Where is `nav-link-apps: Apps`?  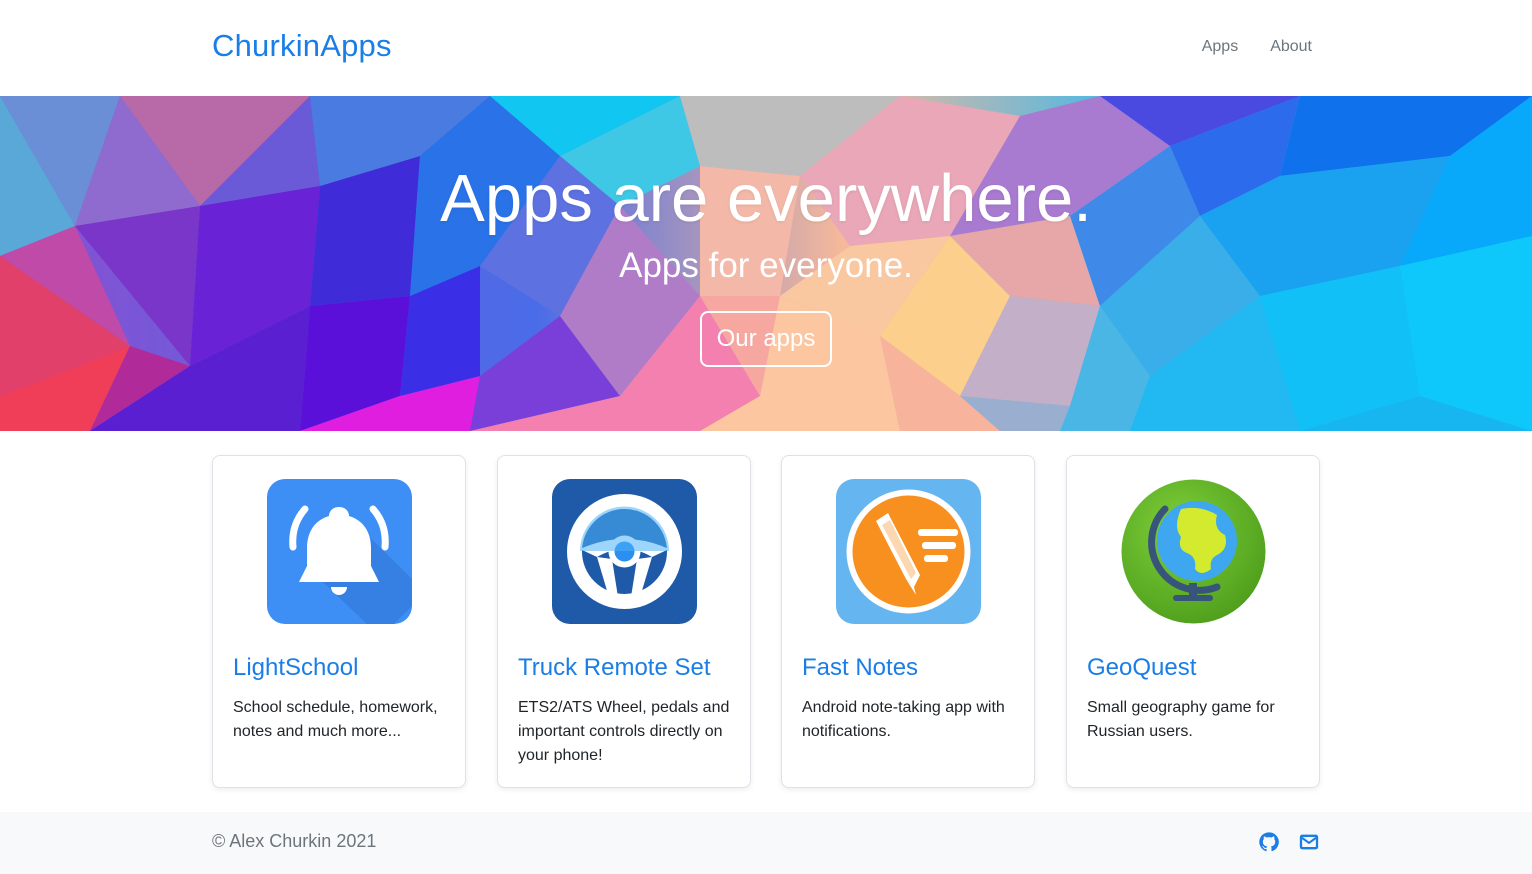 nav-link-apps: Apps is located at coordinates (1220, 47).